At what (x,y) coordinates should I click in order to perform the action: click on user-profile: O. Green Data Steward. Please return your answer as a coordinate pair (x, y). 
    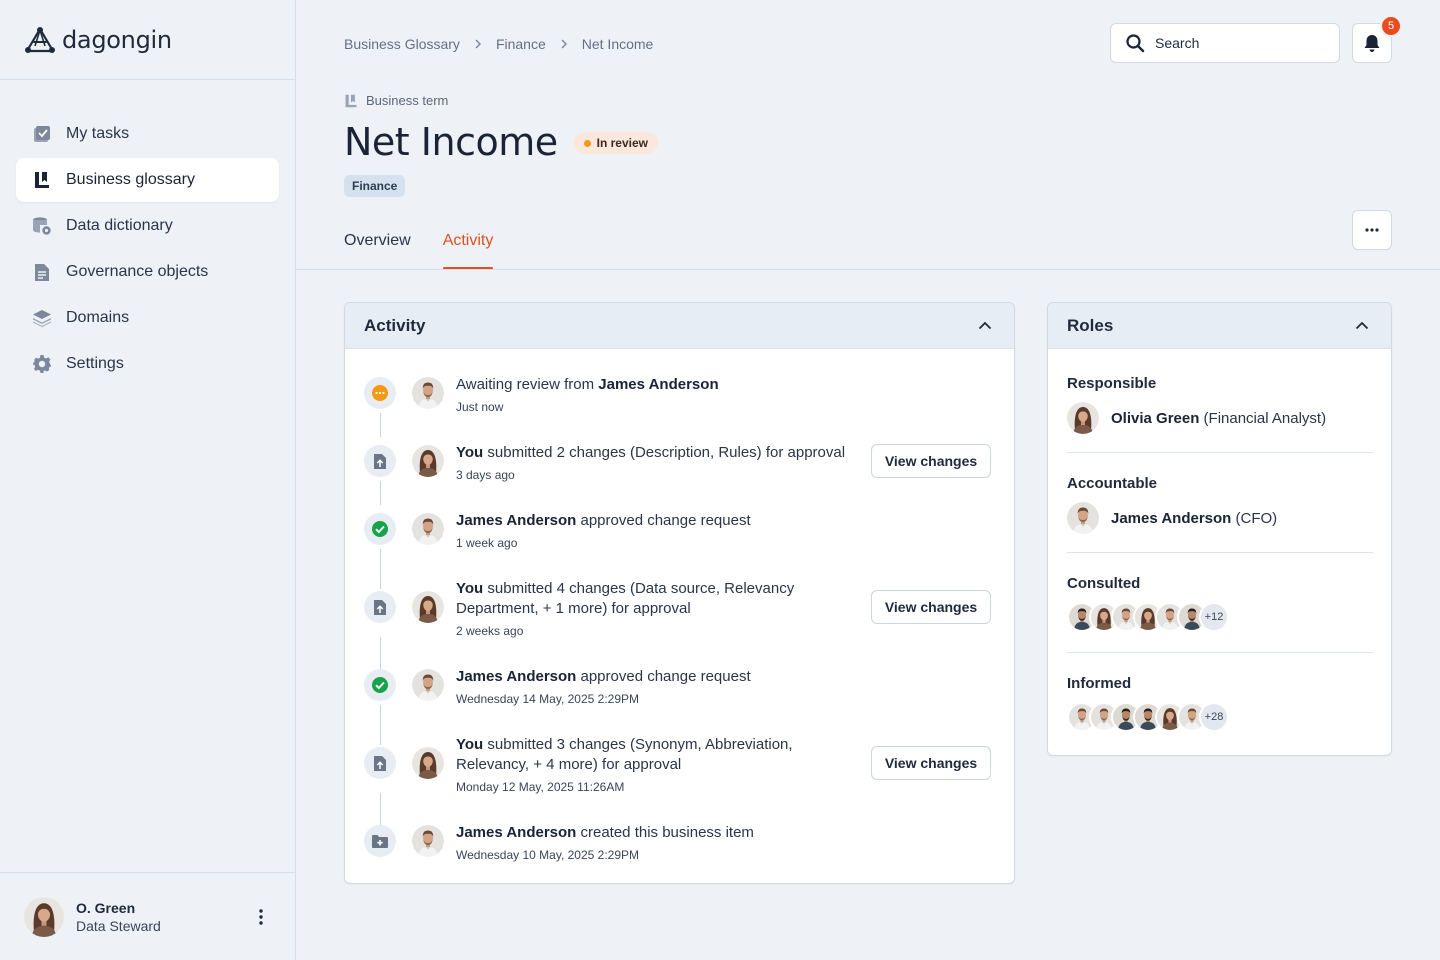
    Looking at the image, I should click on (147, 916).